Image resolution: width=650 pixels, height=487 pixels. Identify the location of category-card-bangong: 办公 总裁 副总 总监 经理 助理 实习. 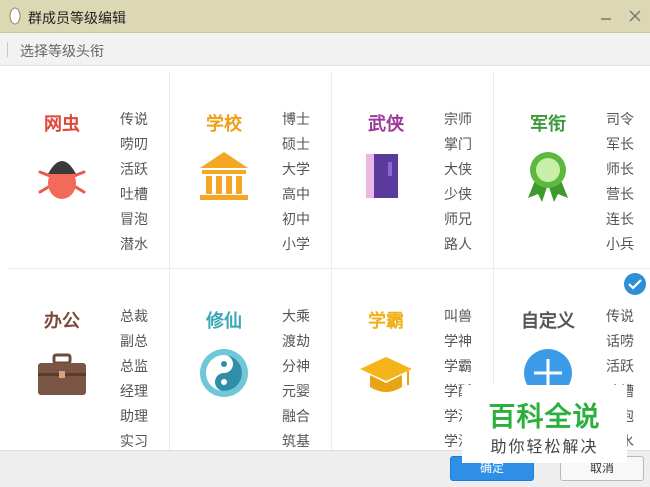
(89, 359).